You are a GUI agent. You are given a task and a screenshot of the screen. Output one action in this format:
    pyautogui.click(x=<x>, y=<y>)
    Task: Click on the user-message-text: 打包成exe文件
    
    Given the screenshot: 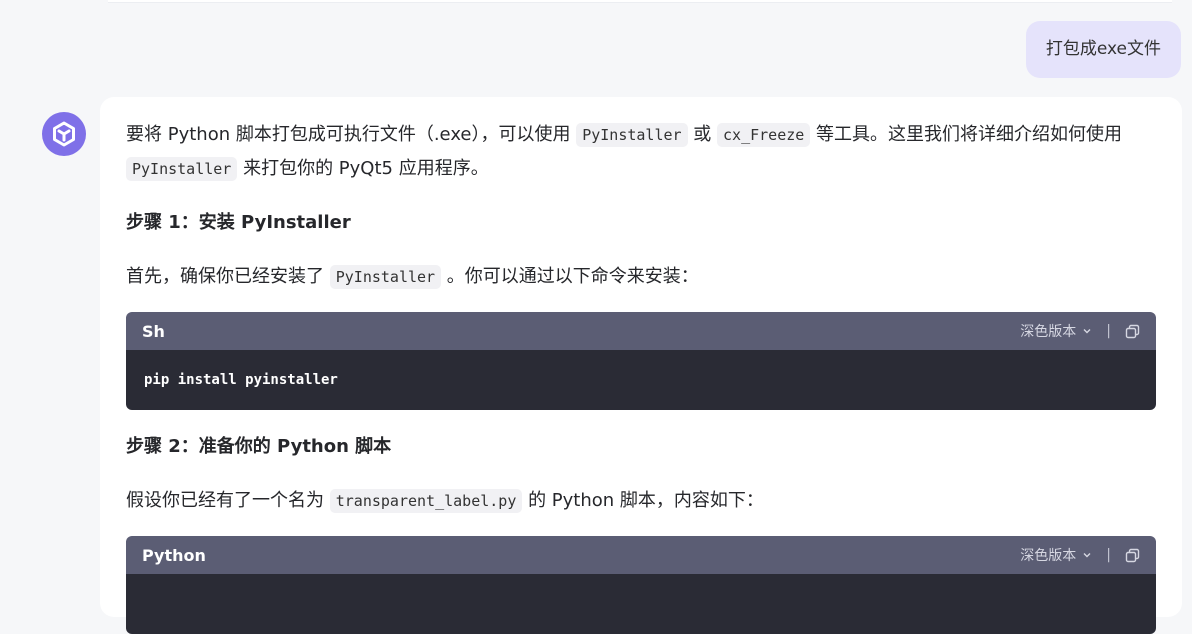 What is the action you would take?
    pyautogui.click(x=1103, y=49)
    